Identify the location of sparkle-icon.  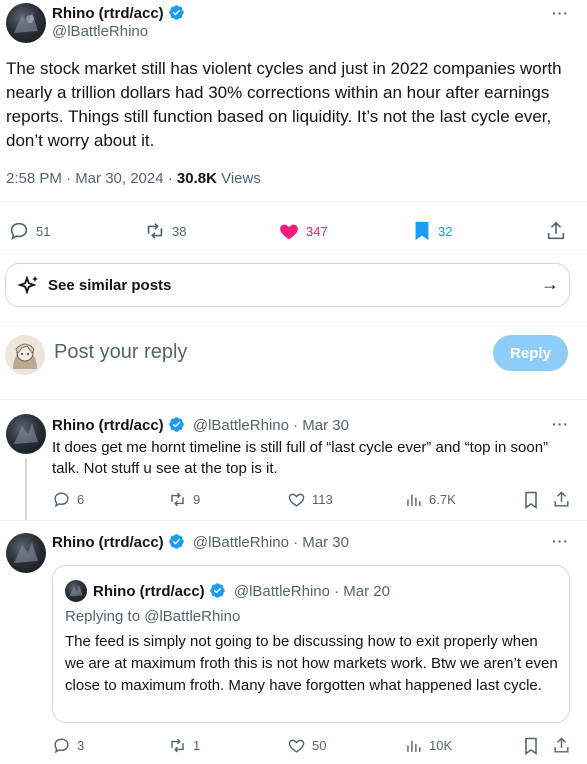
(29, 288).